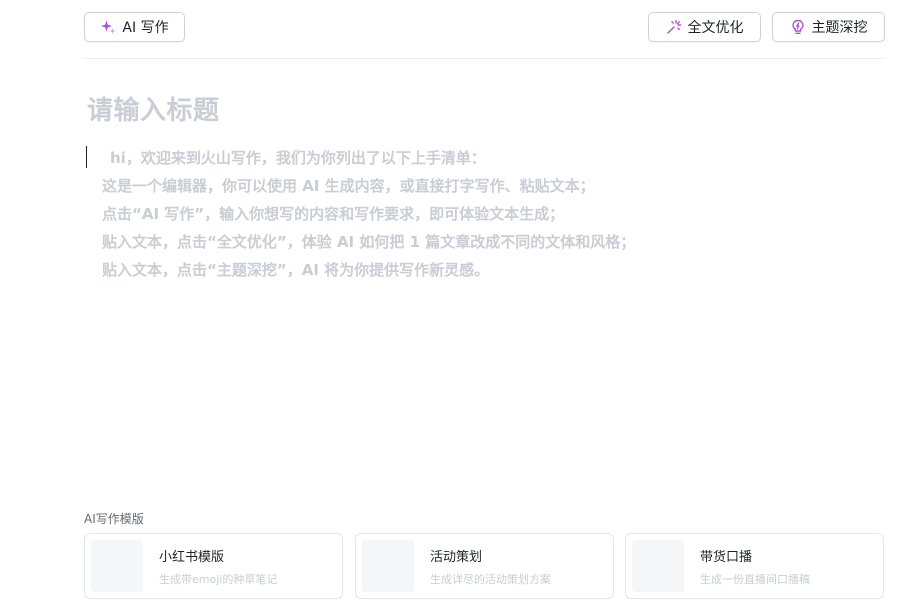  What do you see at coordinates (755, 579) in the screenshot?
I see `template-description: 生成一份直播间口播稿` at bounding box center [755, 579].